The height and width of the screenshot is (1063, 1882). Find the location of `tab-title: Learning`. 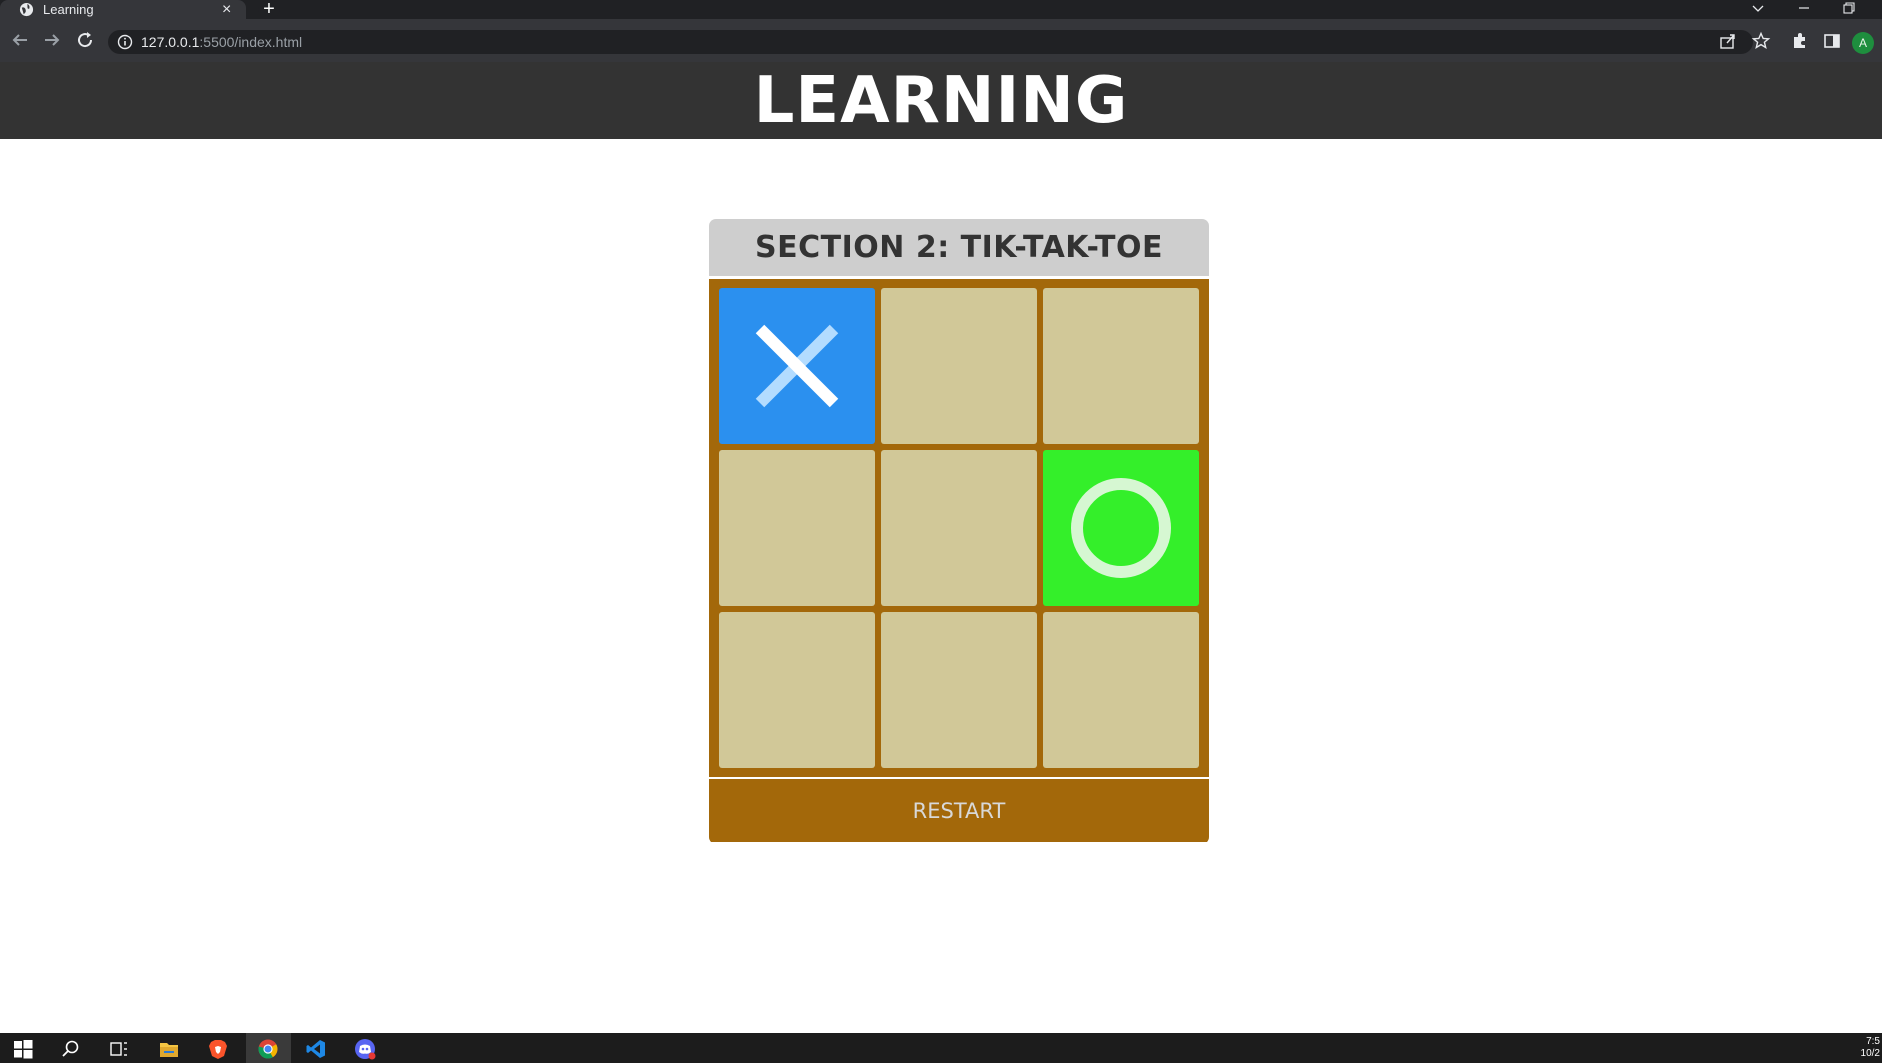

tab-title: Learning is located at coordinates (68, 9).